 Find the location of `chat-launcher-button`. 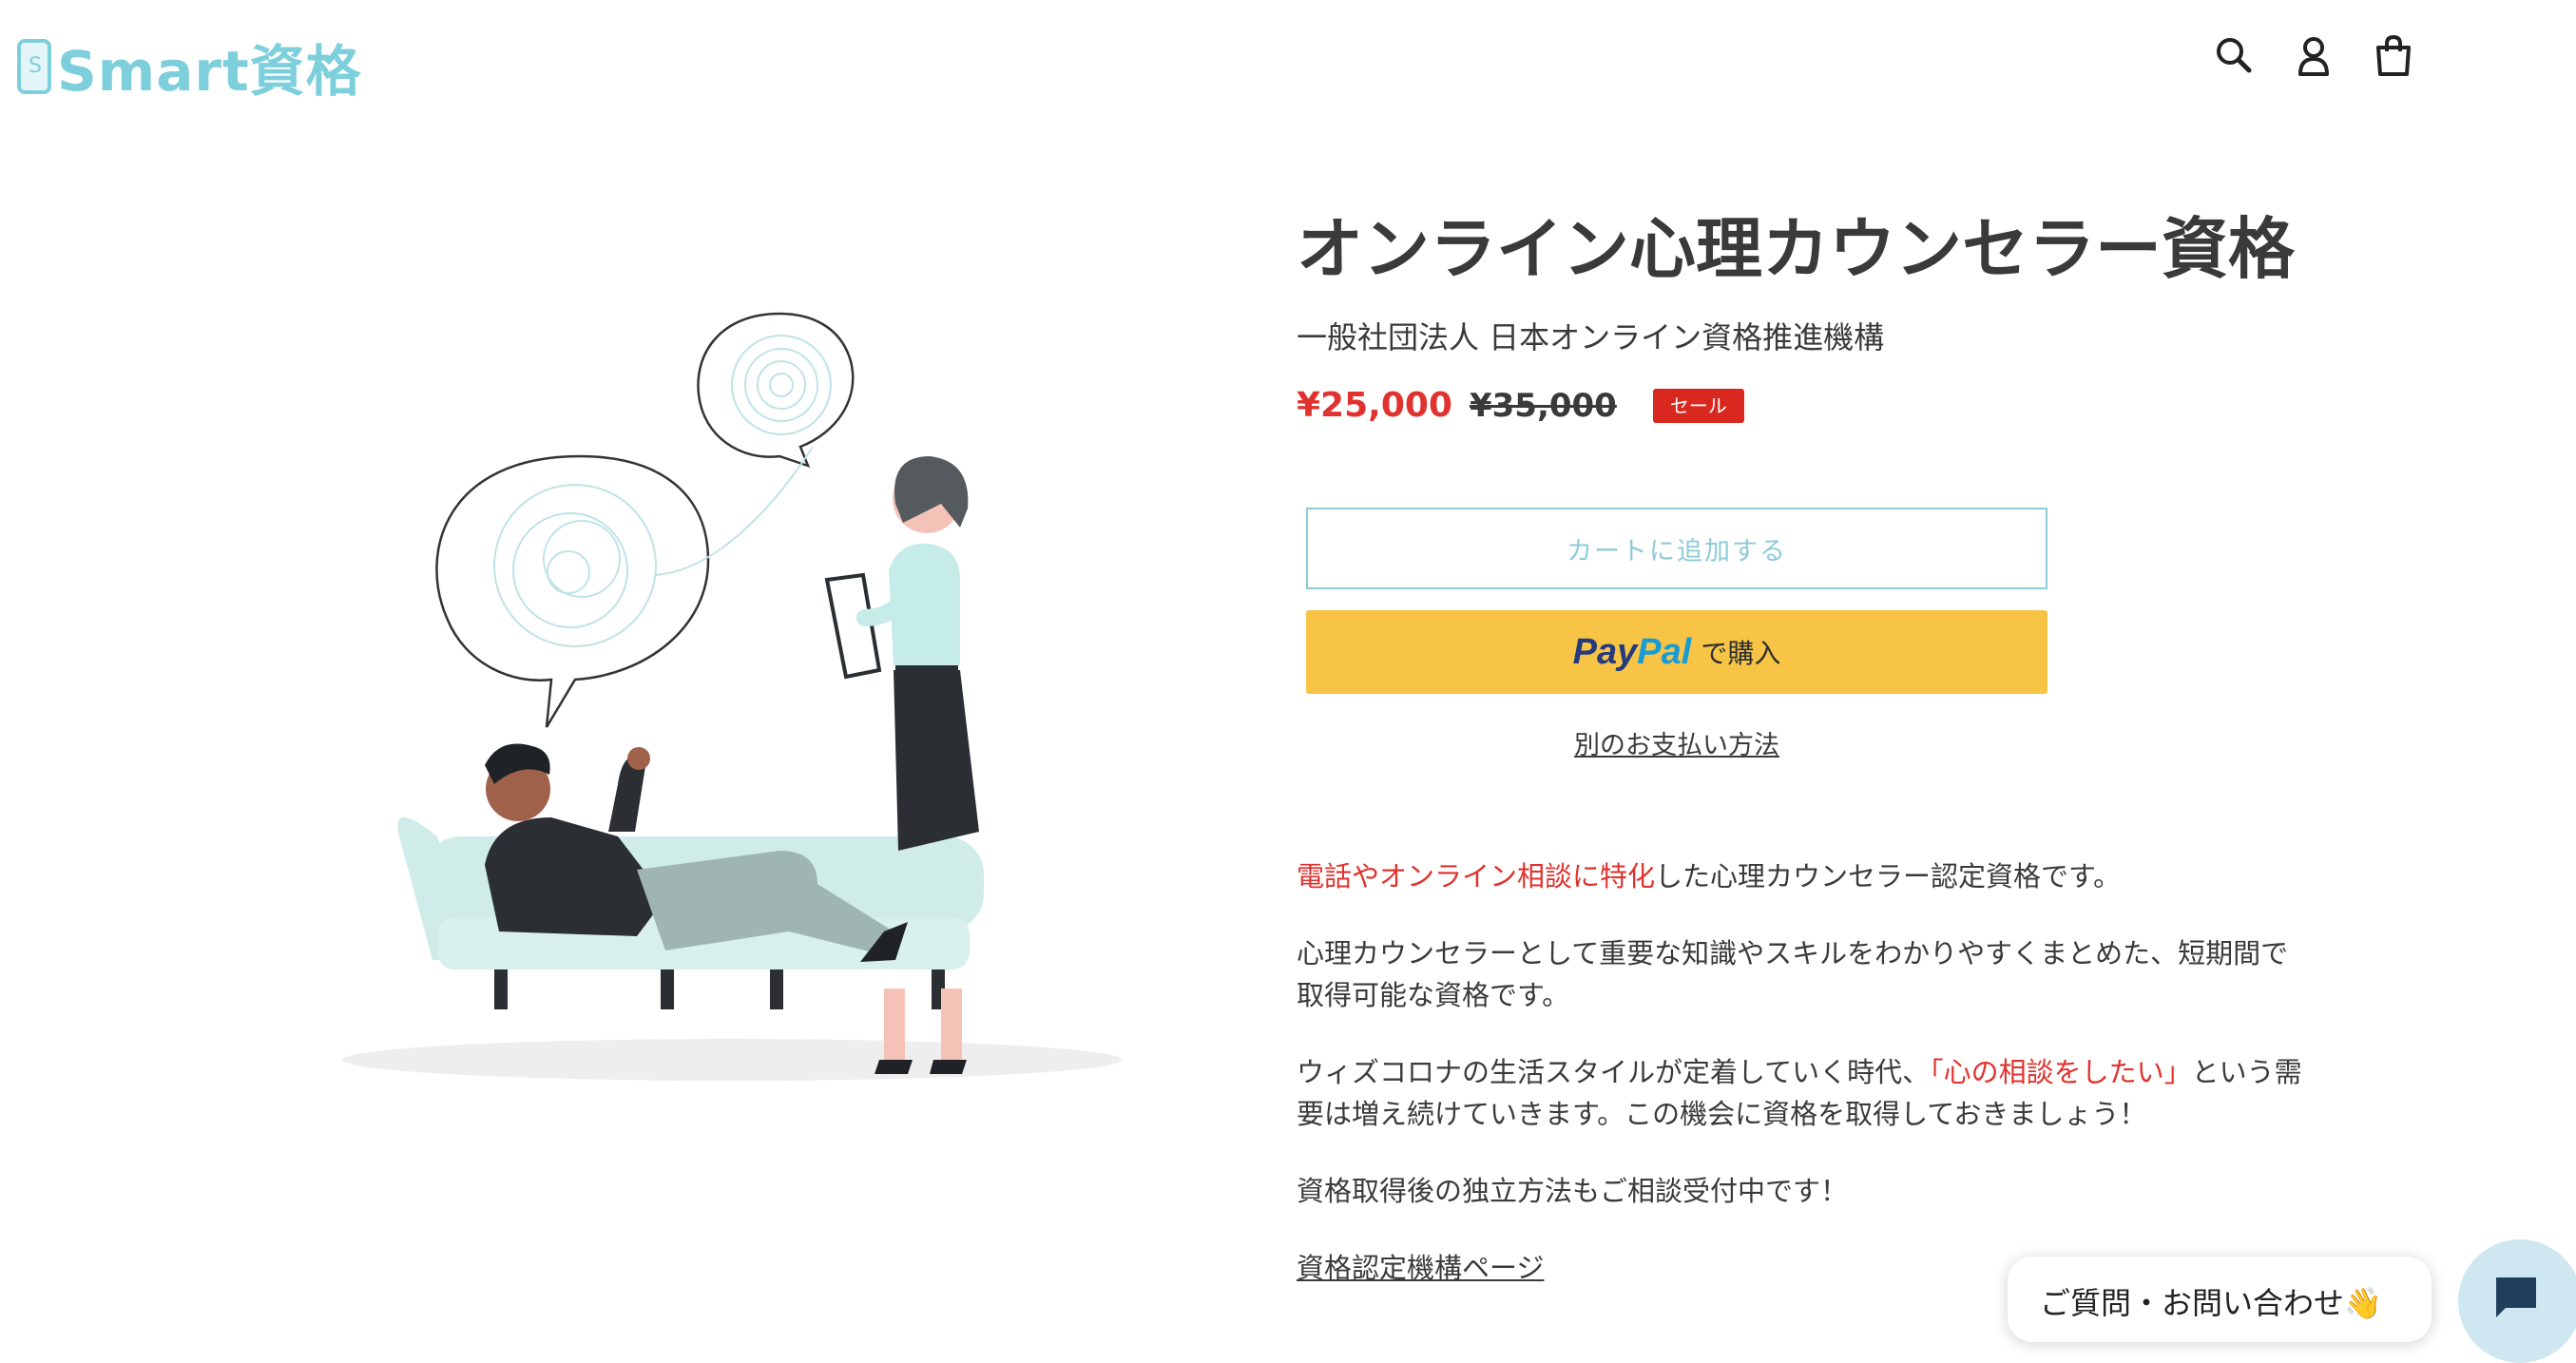

chat-launcher-button is located at coordinates (2517, 1301).